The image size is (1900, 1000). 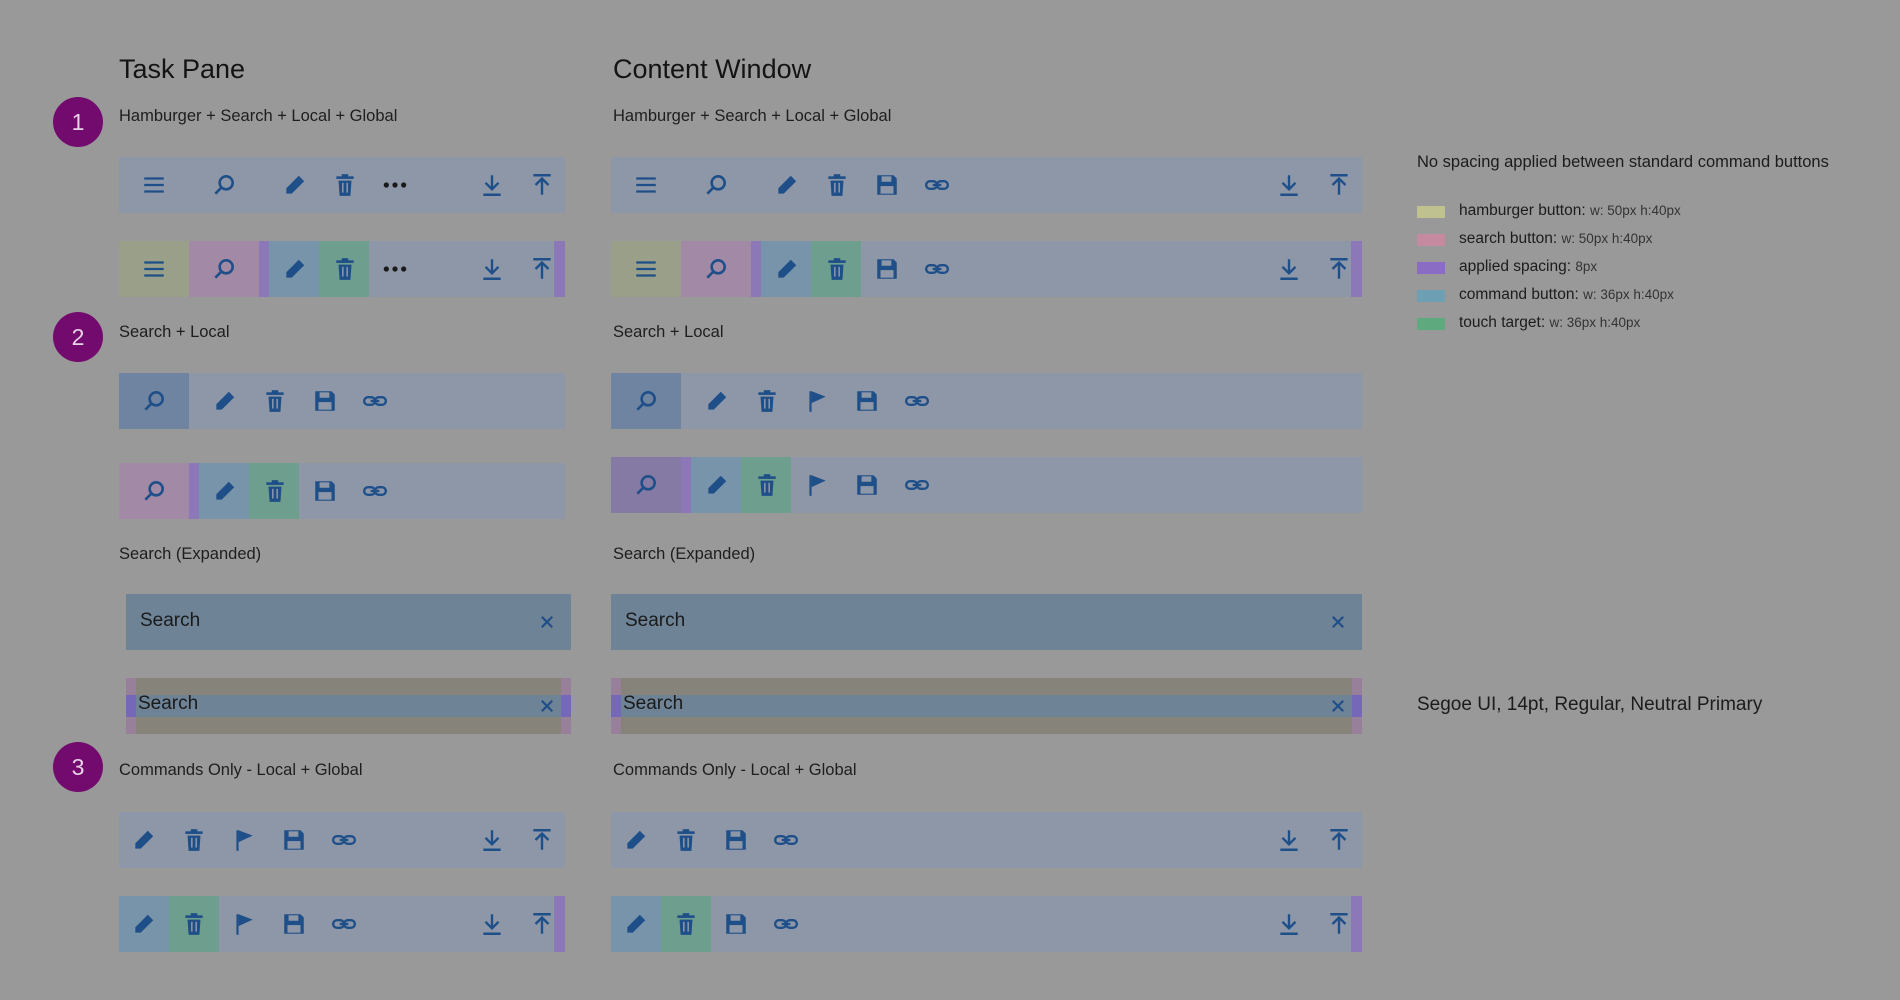 What do you see at coordinates (258, 116) in the screenshot?
I see `section-1-label-task: Hamburger + Search + Local + Global` at bounding box center [258, 116].